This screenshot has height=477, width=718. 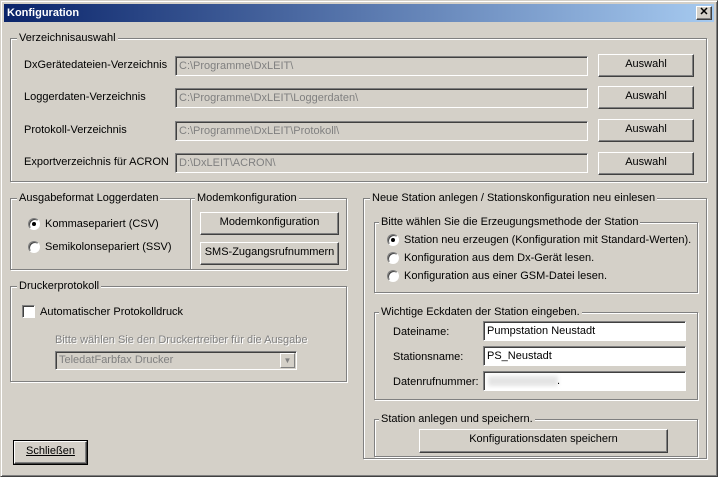 What do you see at coordinates (247, 198) in the screenshot?
I see `modem-legend: Modemkonfiguration` at bounding box center [247, 198].